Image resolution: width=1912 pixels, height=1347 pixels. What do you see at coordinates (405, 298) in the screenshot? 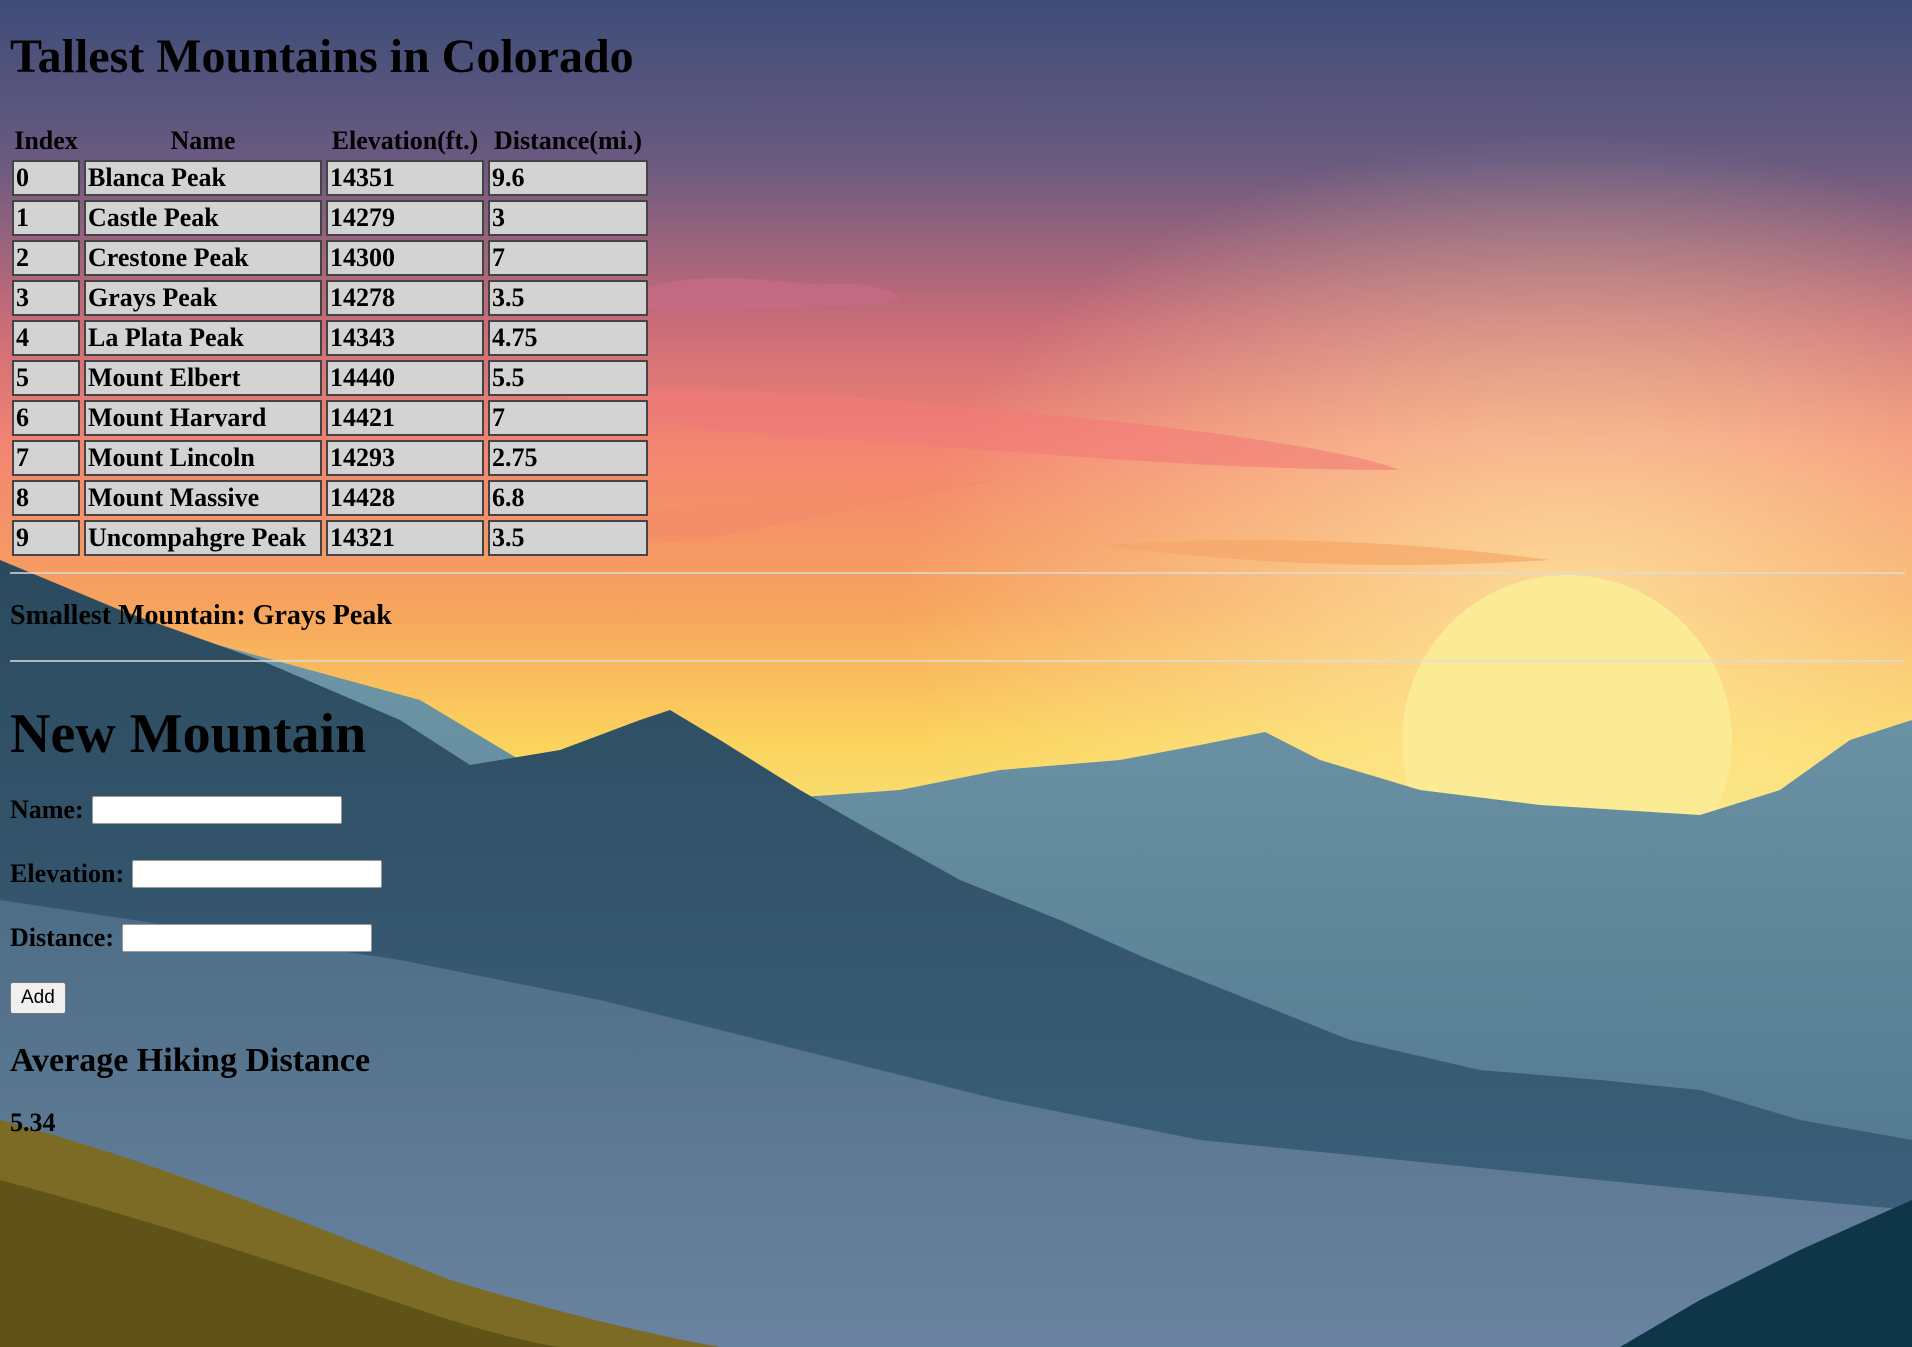
I see `cell-elevation: 14278` at bounding box center [405, 298].